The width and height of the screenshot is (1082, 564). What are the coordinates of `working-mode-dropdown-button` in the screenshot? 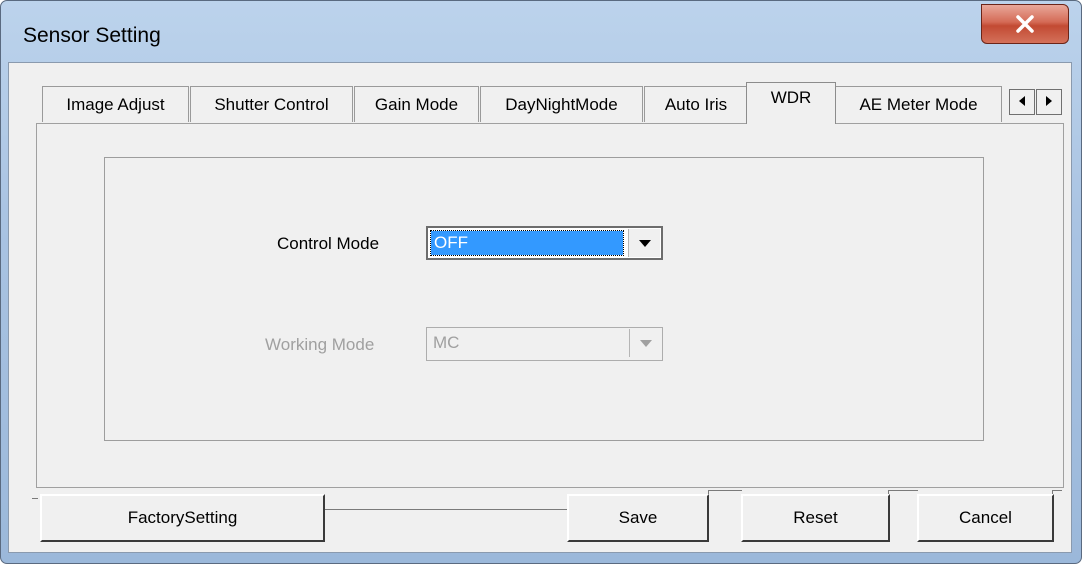 It's located at (645, 343).